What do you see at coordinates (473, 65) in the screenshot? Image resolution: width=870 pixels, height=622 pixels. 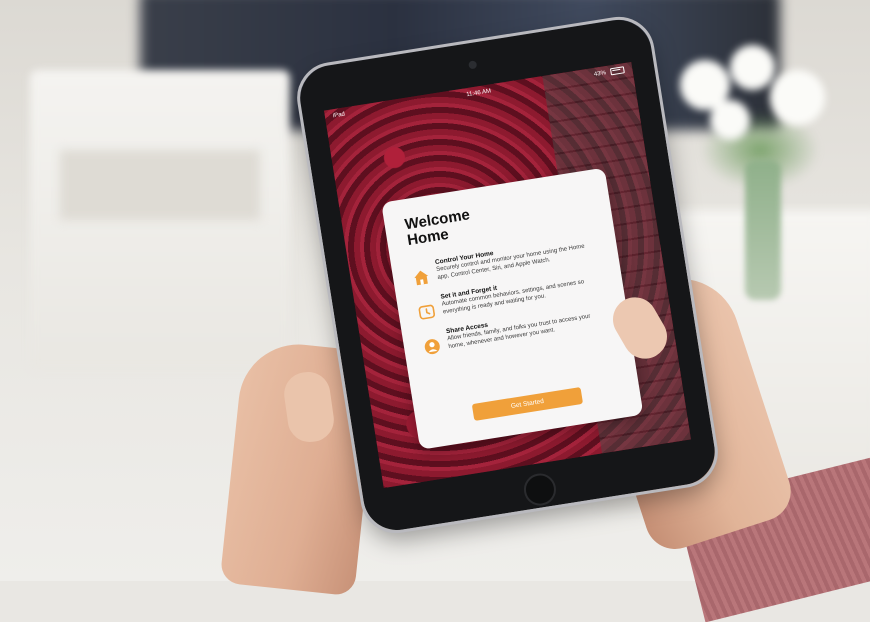 I see `front-camera` at bounding box center [473, 65].